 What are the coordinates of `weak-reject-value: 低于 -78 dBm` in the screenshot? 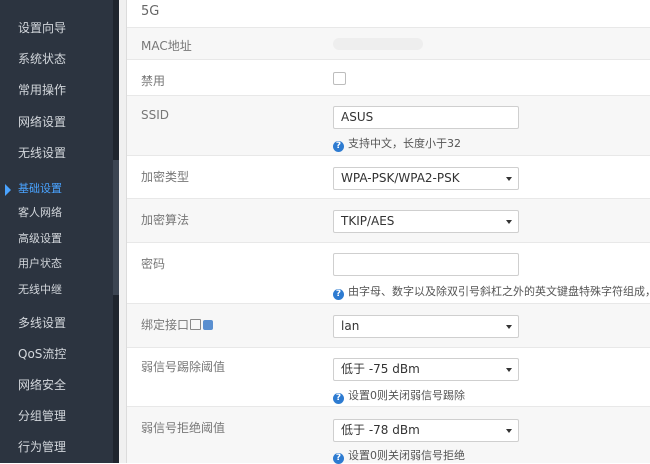 It's located at (380, 430).